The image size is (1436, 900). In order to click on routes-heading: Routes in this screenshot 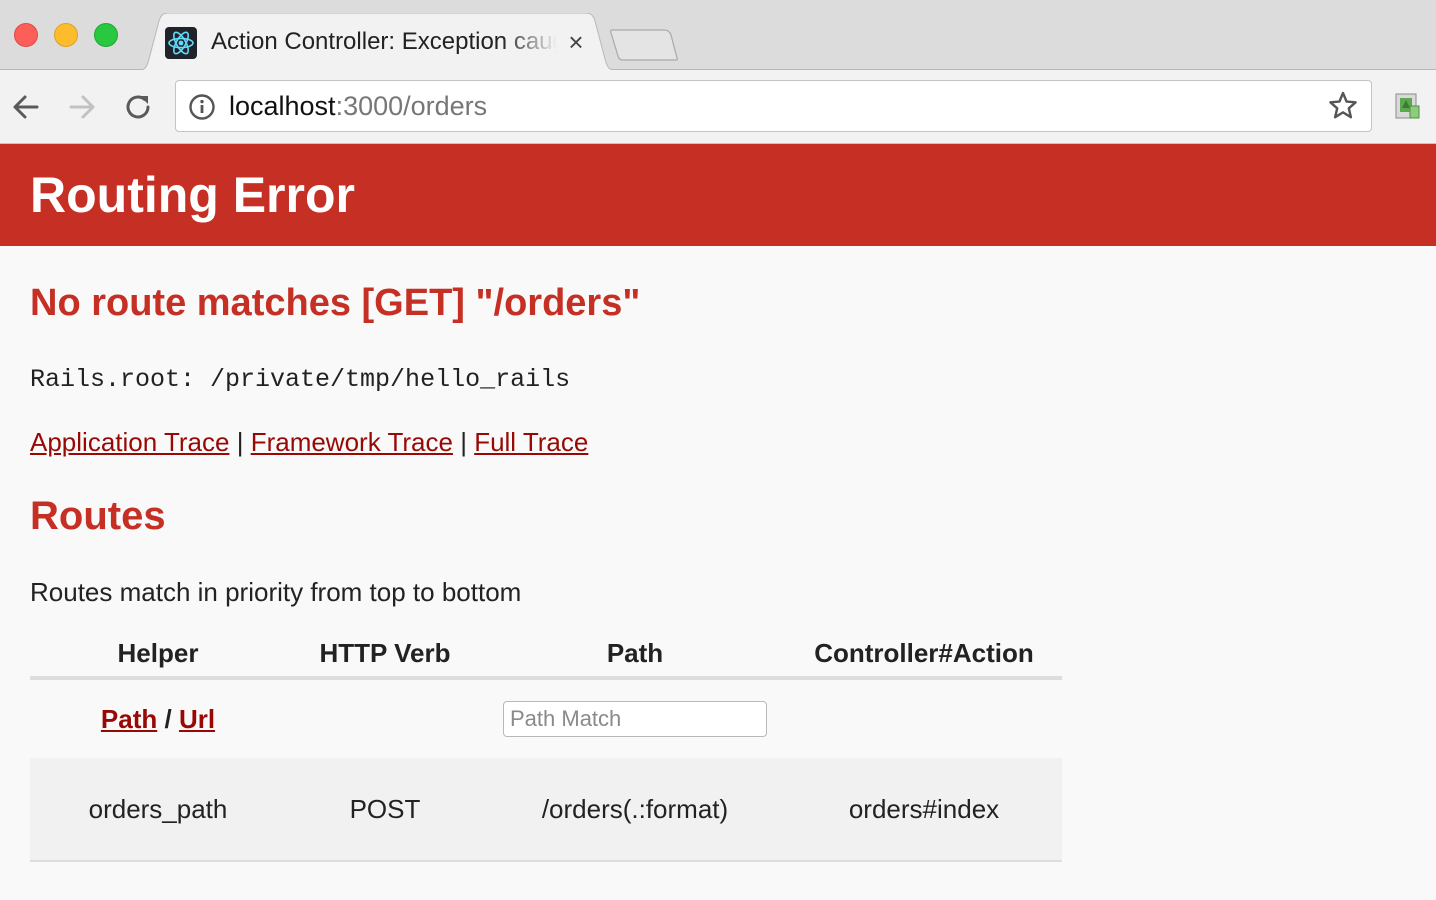, I will do `click(98, 516)`.